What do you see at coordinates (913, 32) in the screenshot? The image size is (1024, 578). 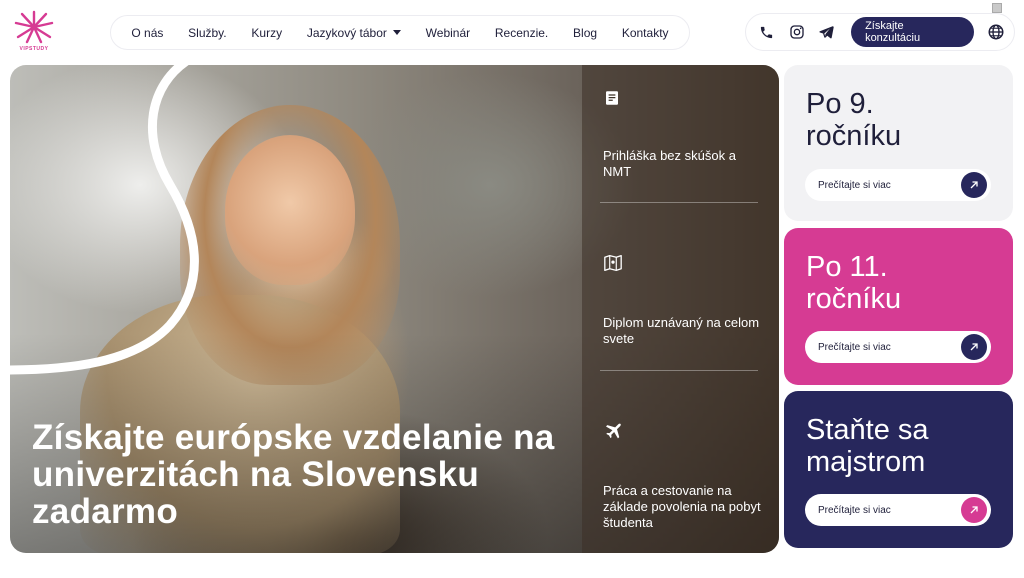 I see `consultation-button: Získajte konzultáciu` at bounding box center [913, 32].